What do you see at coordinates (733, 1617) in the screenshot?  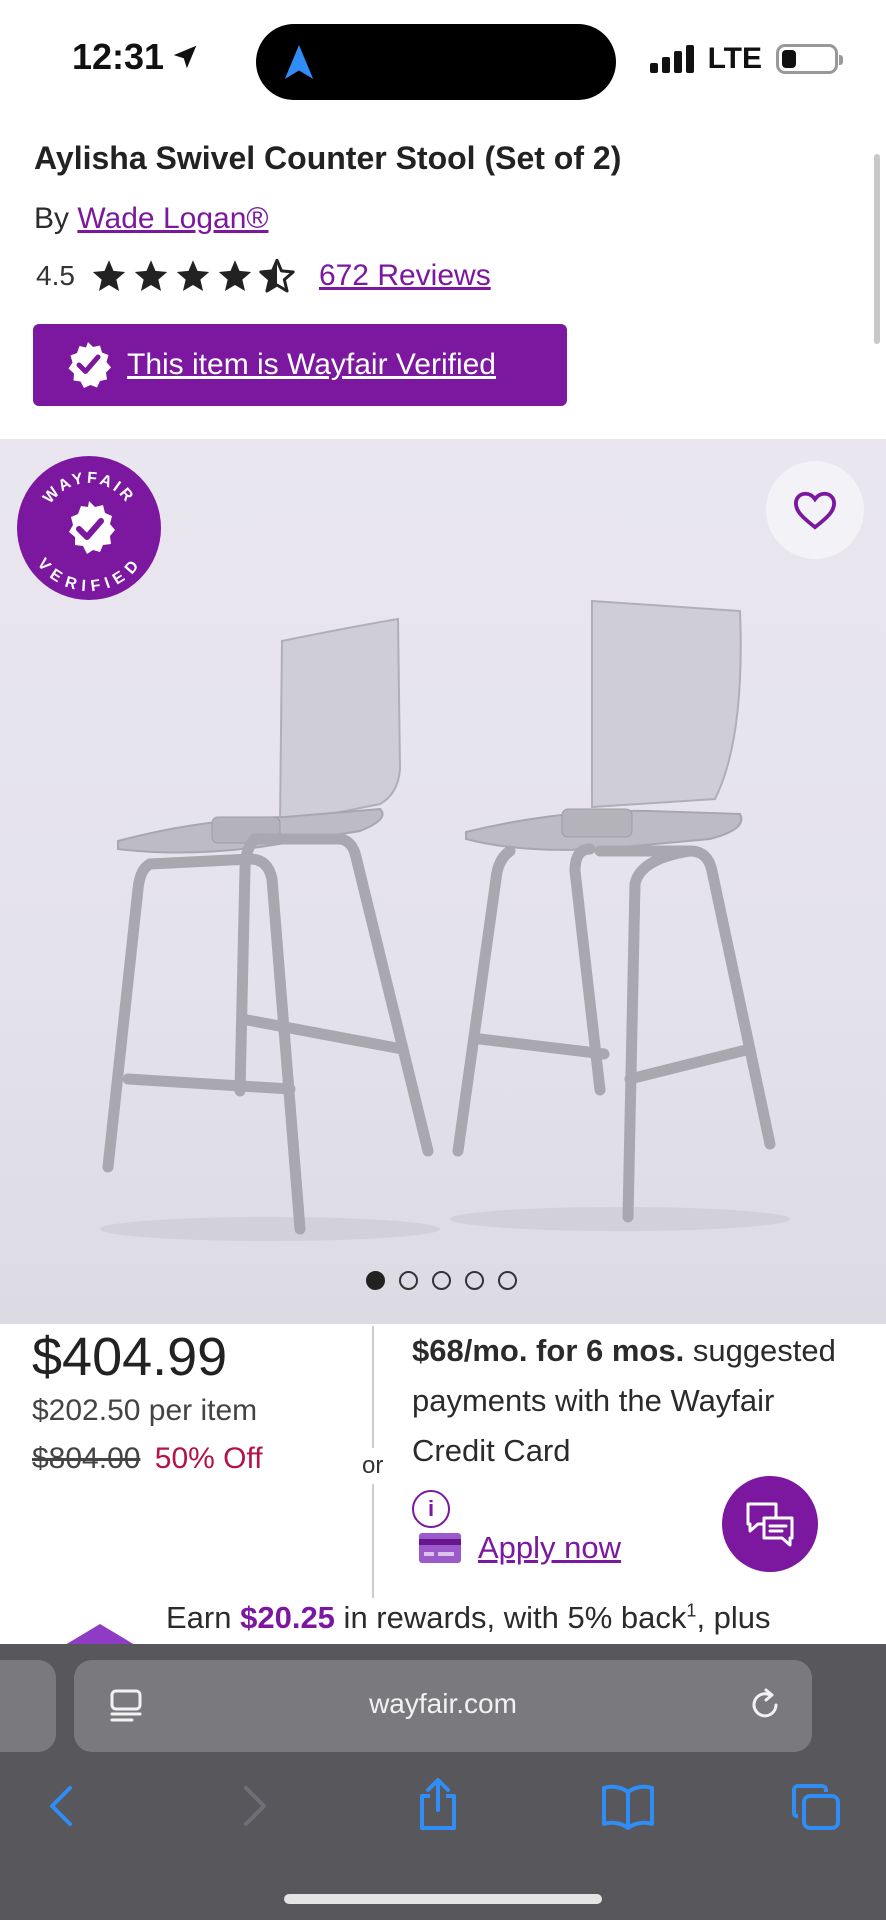 I see `rewards-suffix: , plus` at bounding box center [733, 1617].